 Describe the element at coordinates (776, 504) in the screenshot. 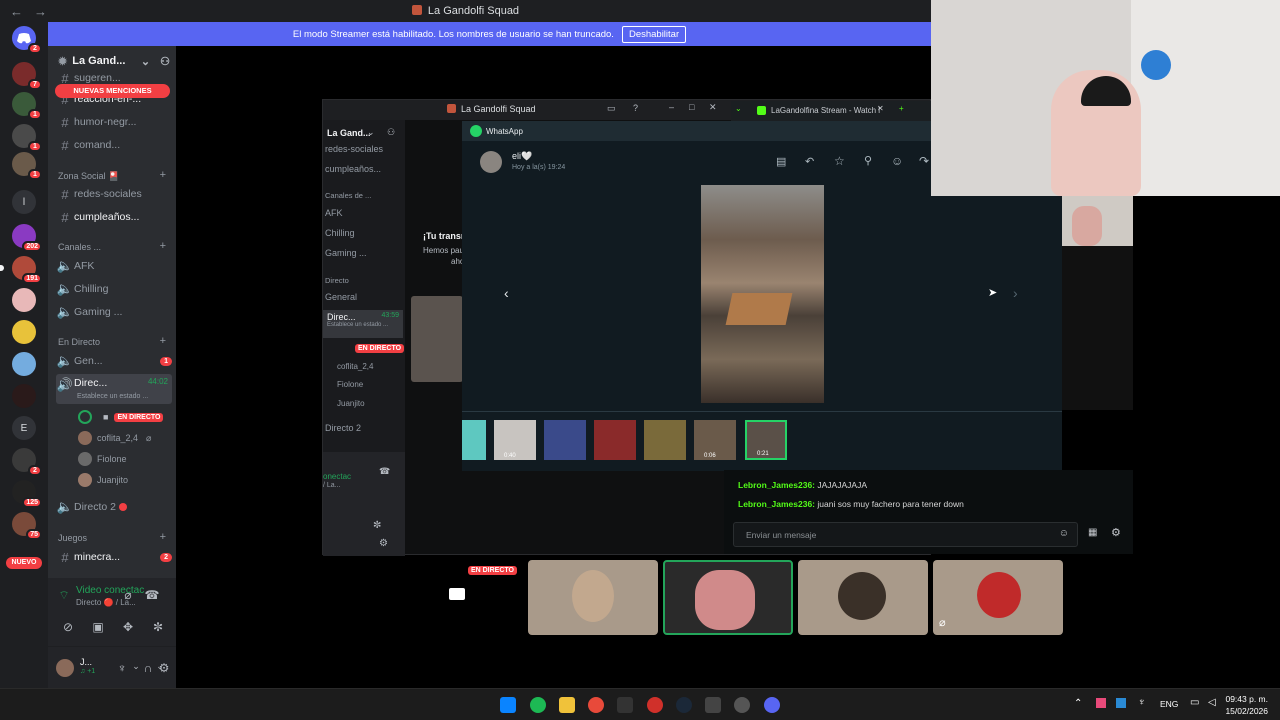

I see `chat-username: Lebron_James236:` at that location.